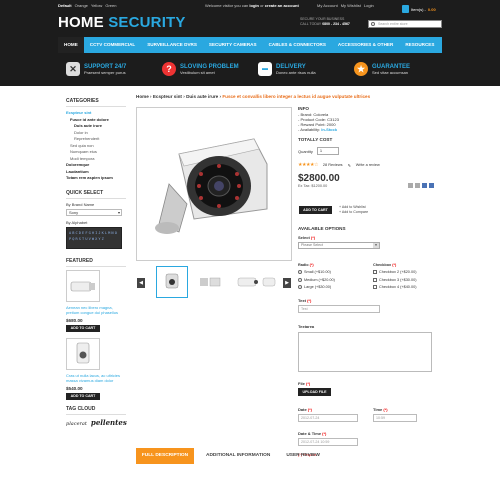  I want to click on add-to-compare-link: + Add to Compare, so click(353, 212).